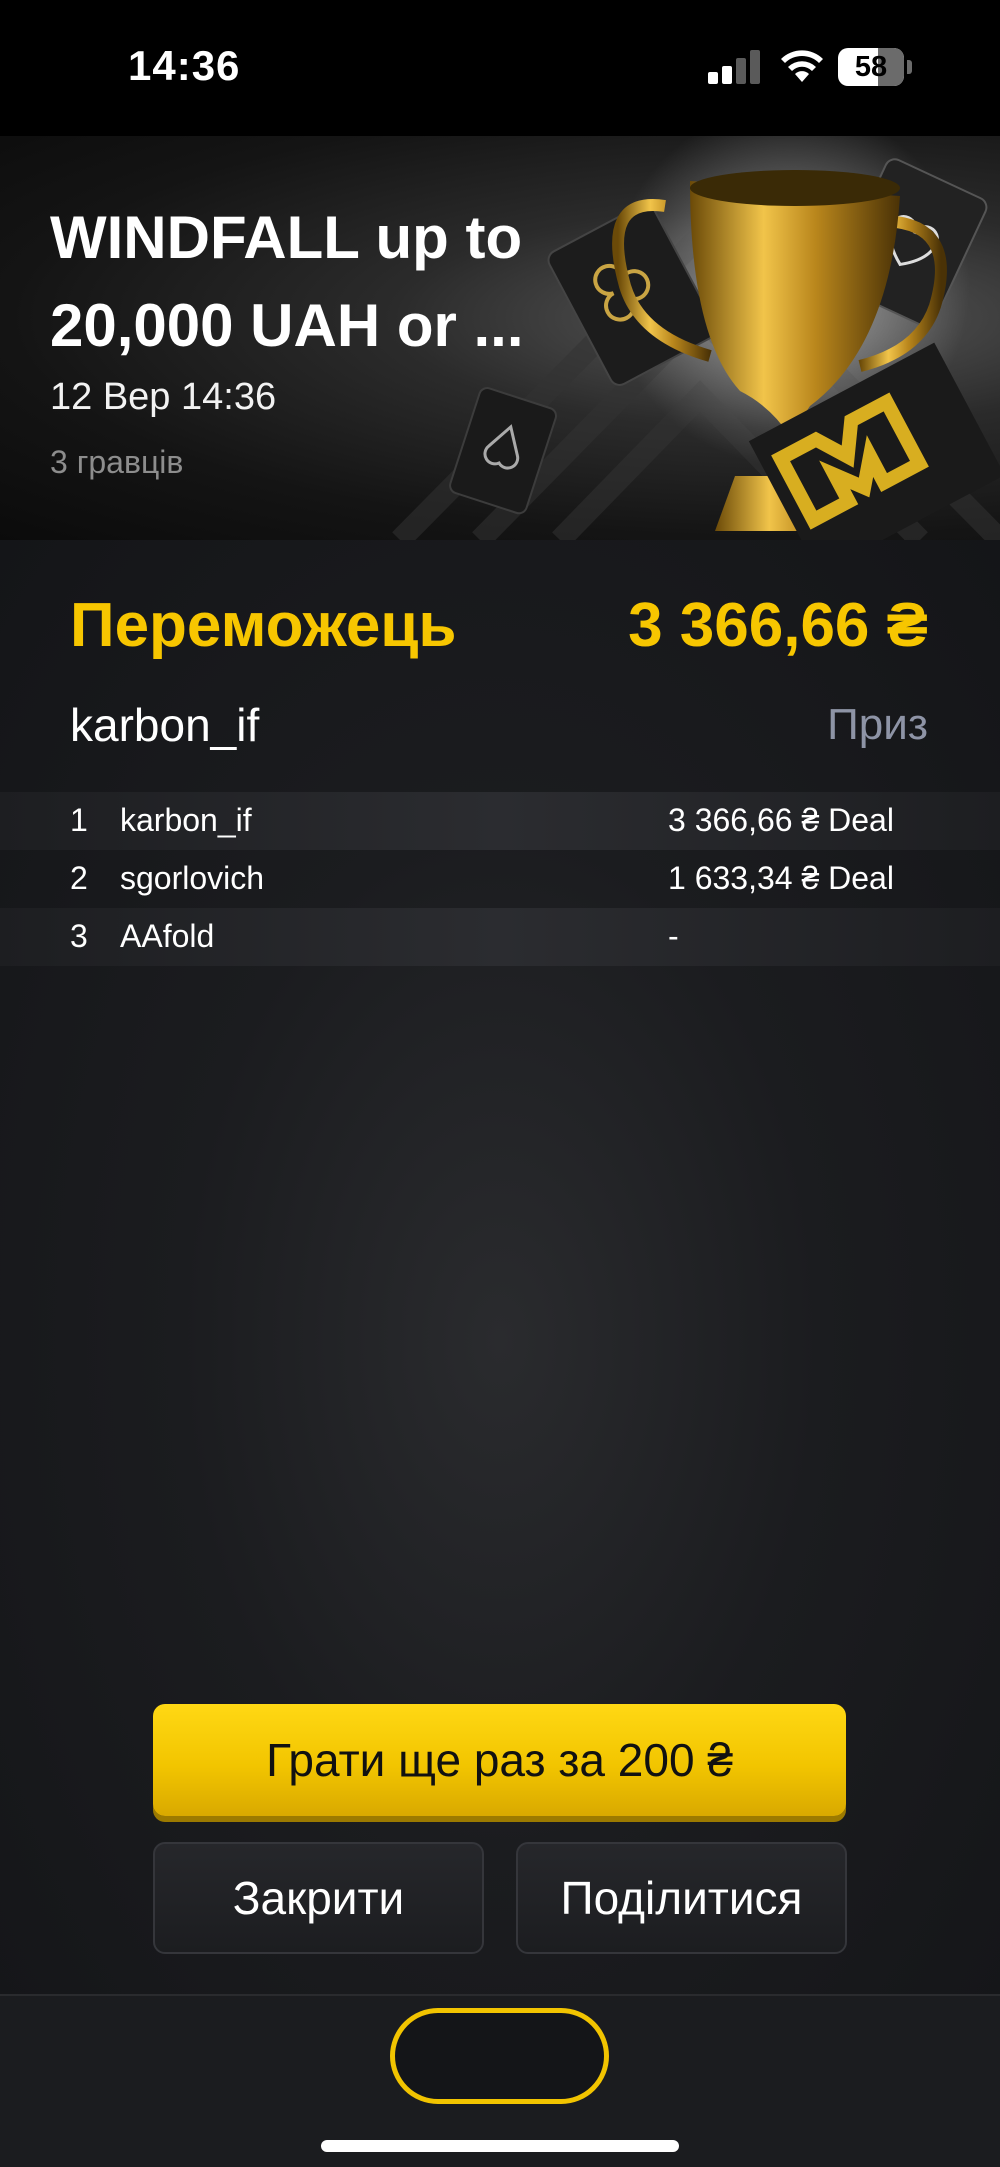 This screenshot has height=2167, width=1000. What do you see at coordinates (500, 68) in the screenshot?
I see `status-bar: 14:36 58` at bounding box center [500, 68].